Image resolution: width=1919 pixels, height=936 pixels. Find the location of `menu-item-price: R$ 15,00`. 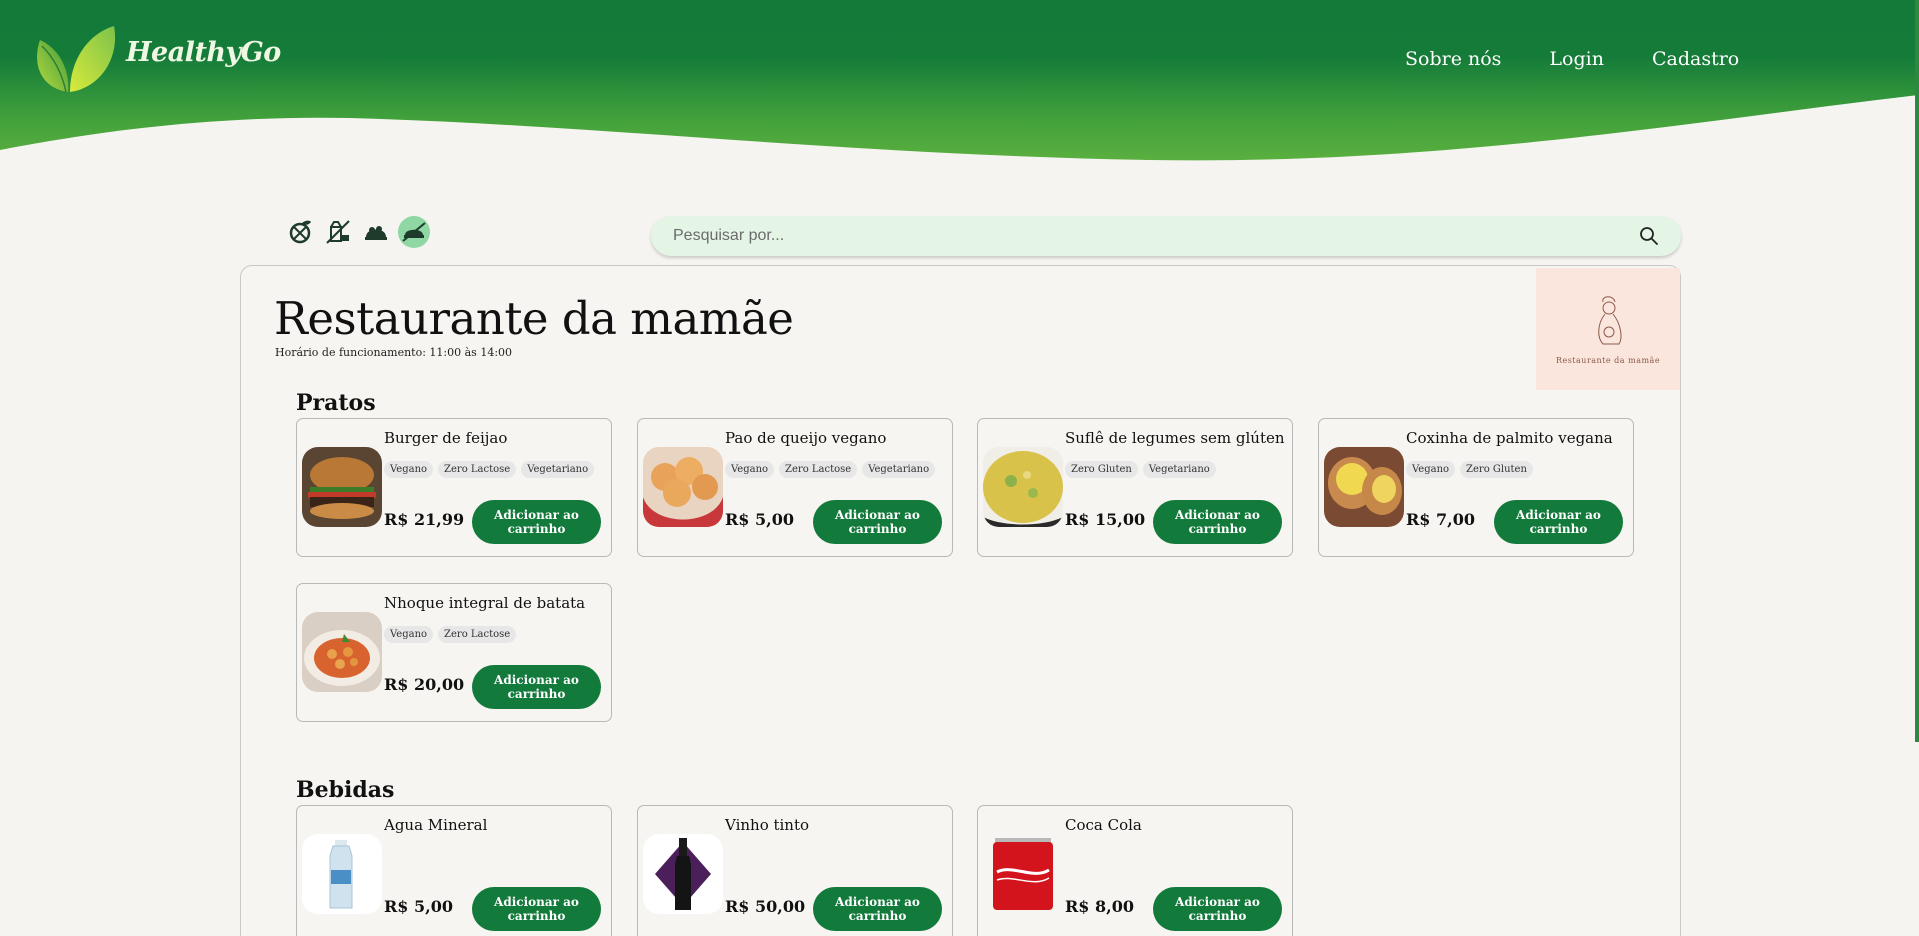

menu-item-price: R$ 15,00 is located at coordinates (1105, 519).